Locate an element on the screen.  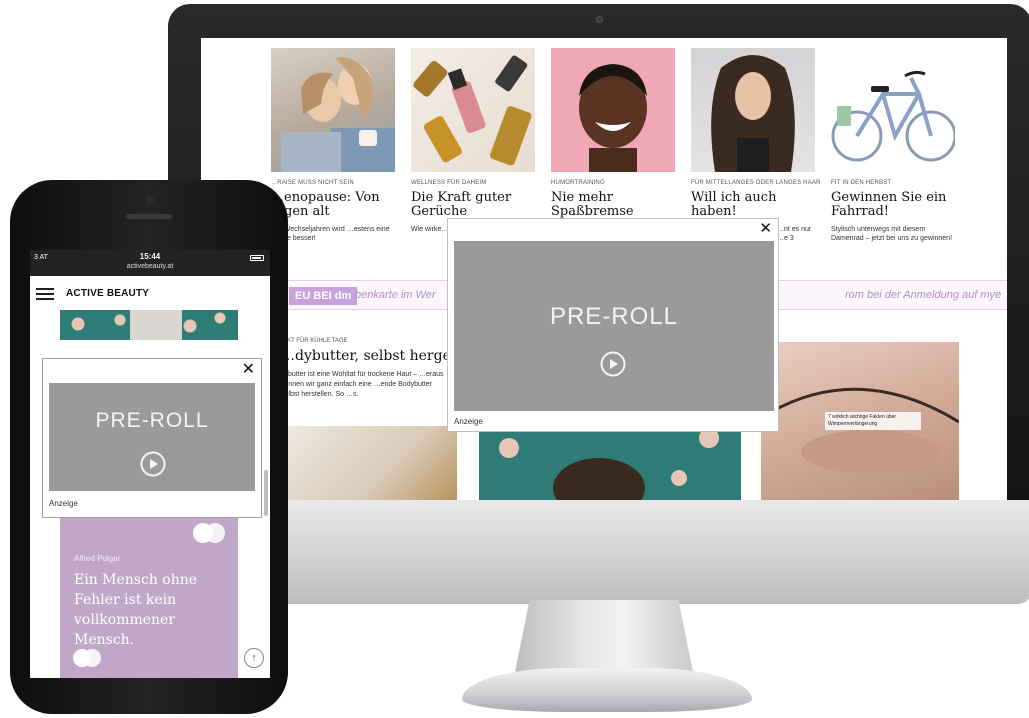
article-kicker: …KT FÜR KÜHLE TAGE is located at coordinates (314, 341).